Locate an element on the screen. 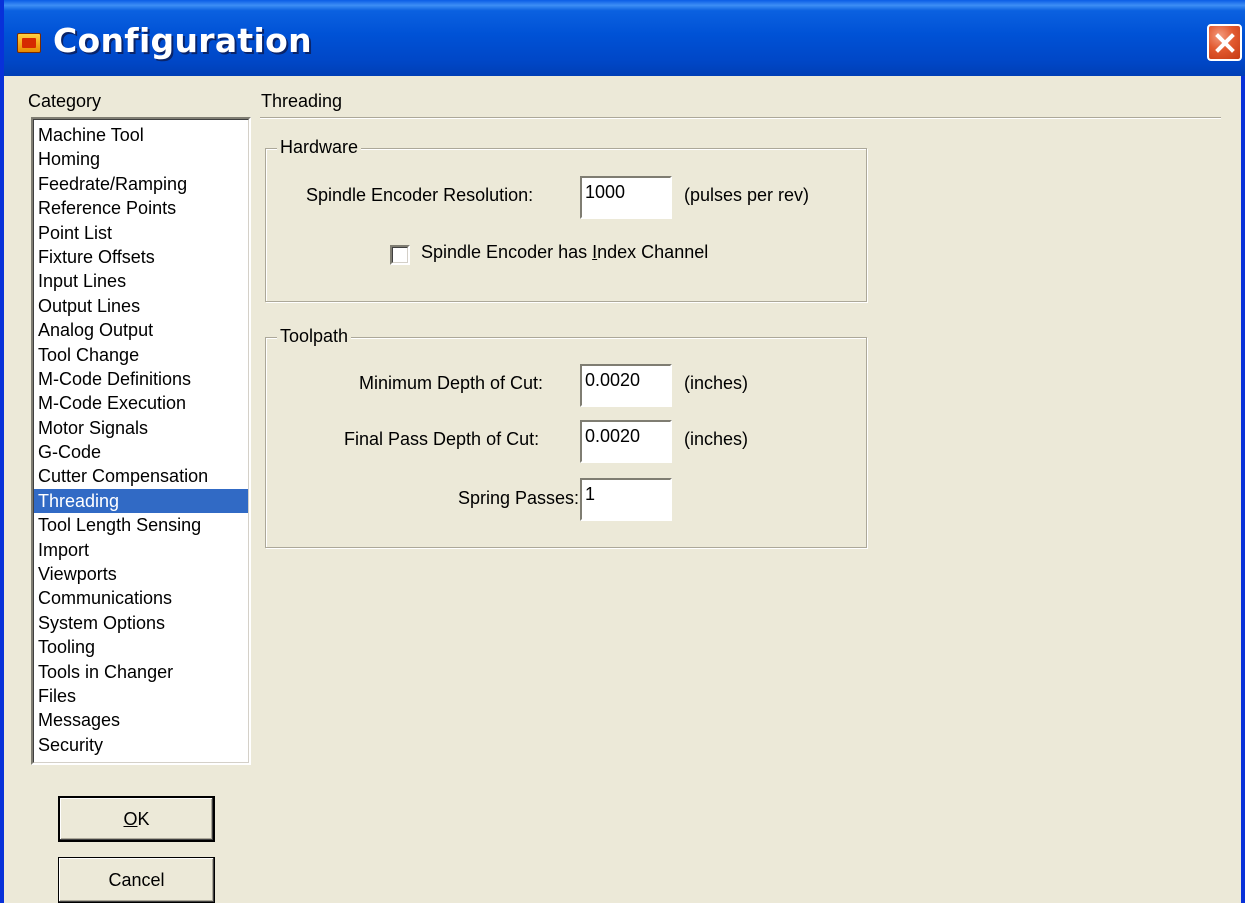 The width and height of the screenshot is (1245, 903). category-item: Messages is located at coordinates (141, 720).